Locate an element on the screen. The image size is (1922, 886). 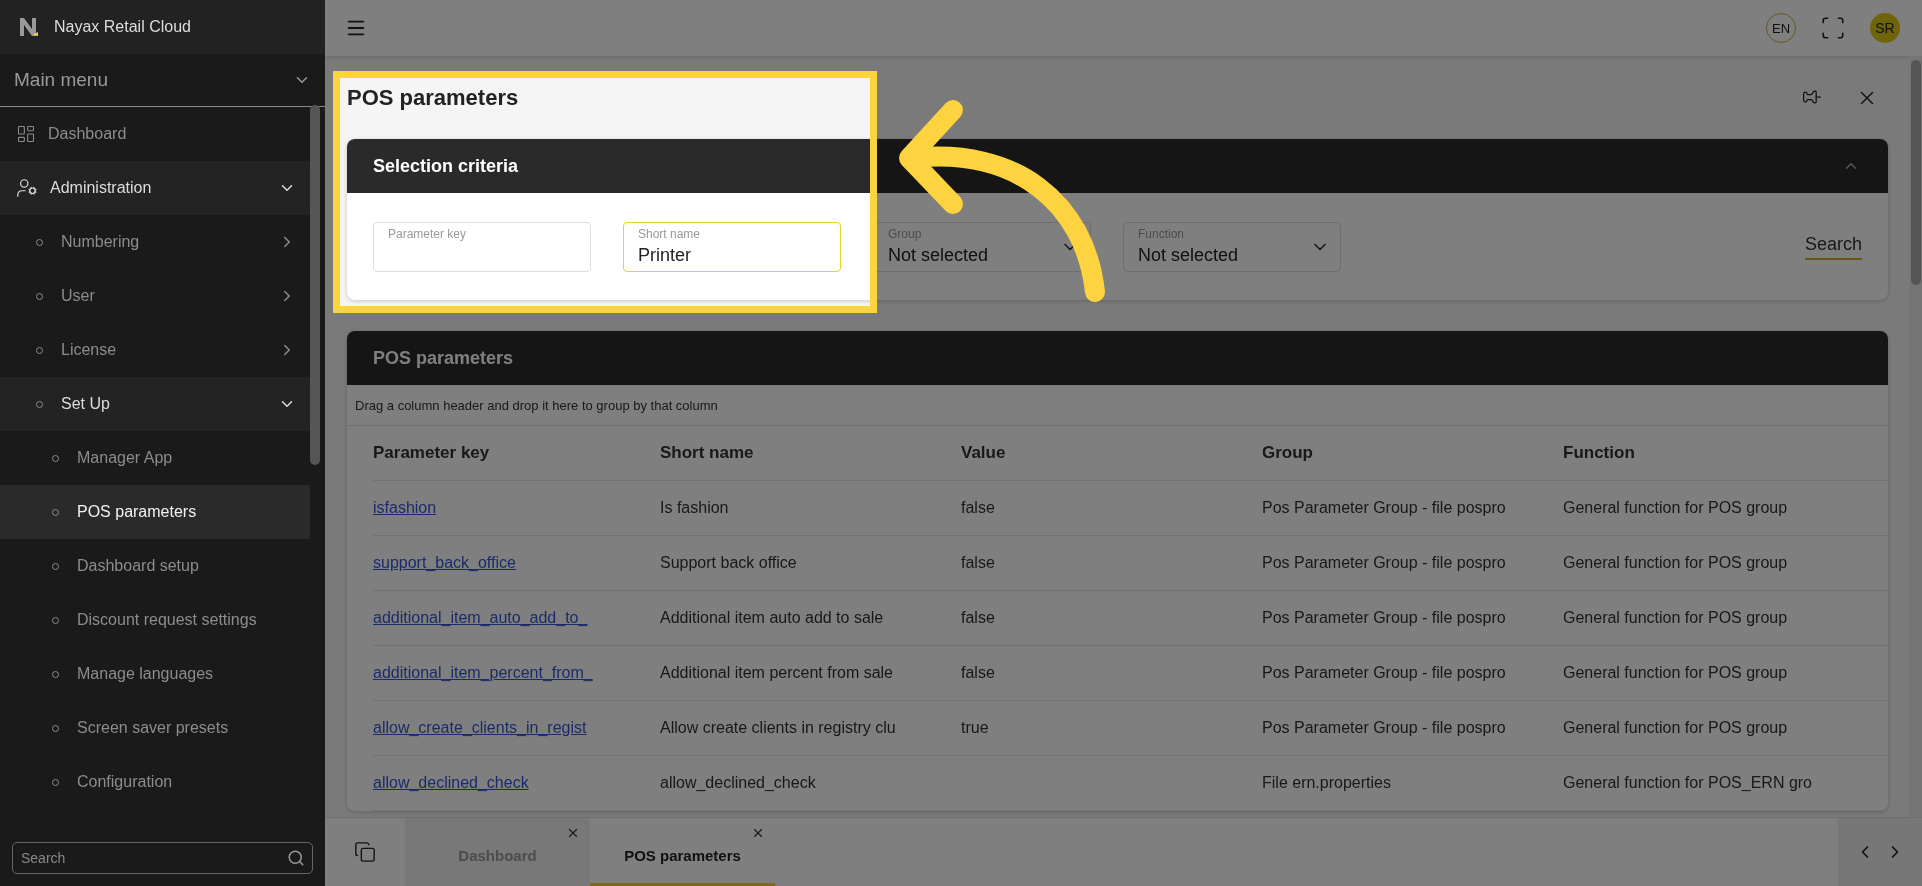
nav-item: Dashboard is located at coordinates (155, 134).